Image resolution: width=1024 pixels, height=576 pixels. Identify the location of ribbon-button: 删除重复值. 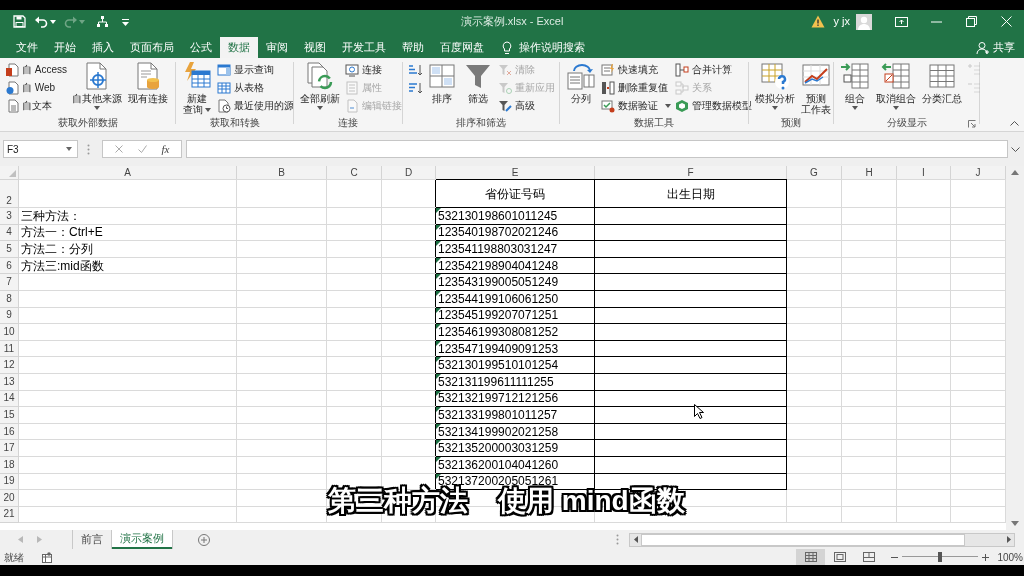
(636, 87).